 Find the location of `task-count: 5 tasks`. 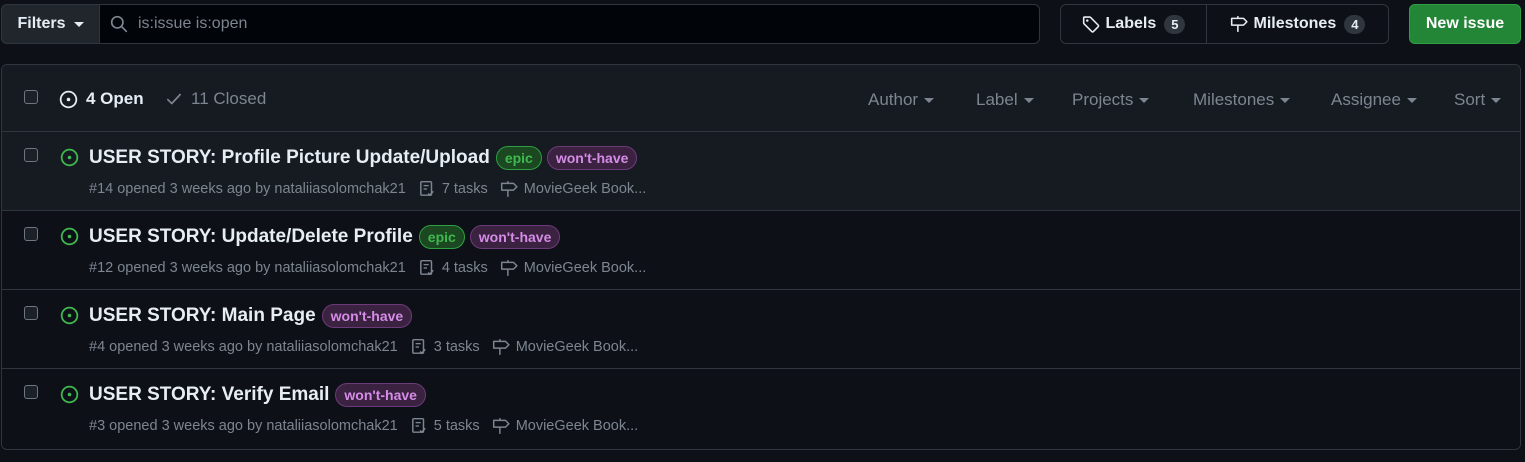

task-count: 5 tasks is located at coordinates (456, 426).